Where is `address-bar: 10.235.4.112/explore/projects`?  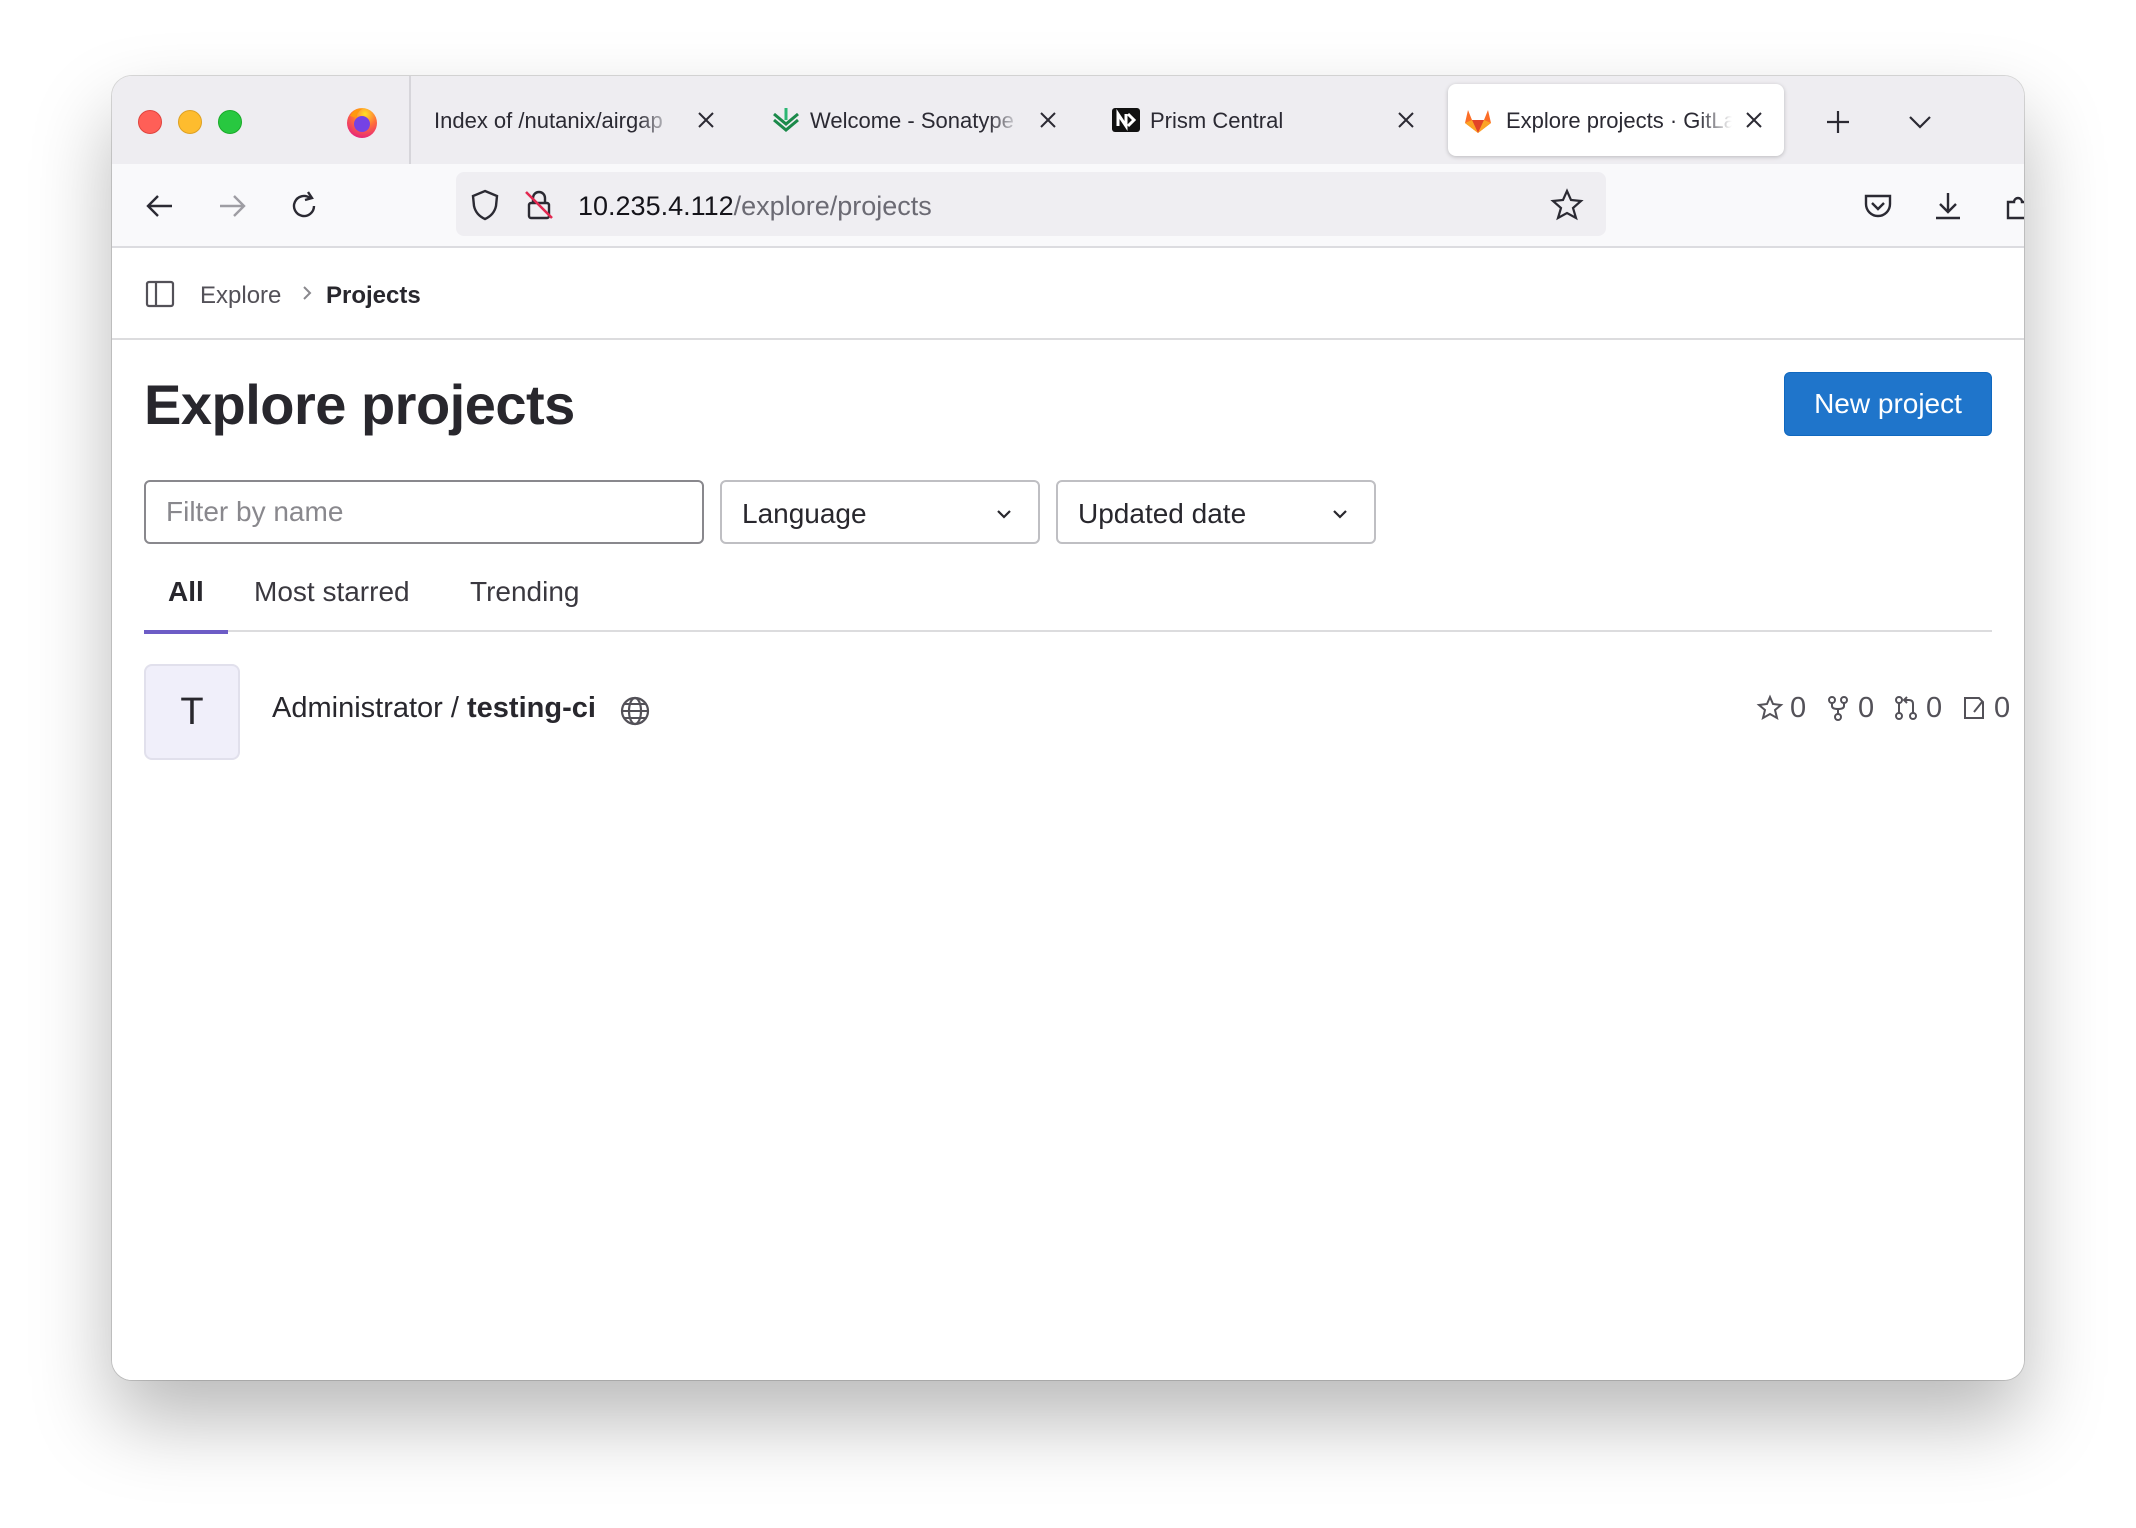
address-bar: 10.235.4.112/explore/projects is located at coordinates (1031, 204).